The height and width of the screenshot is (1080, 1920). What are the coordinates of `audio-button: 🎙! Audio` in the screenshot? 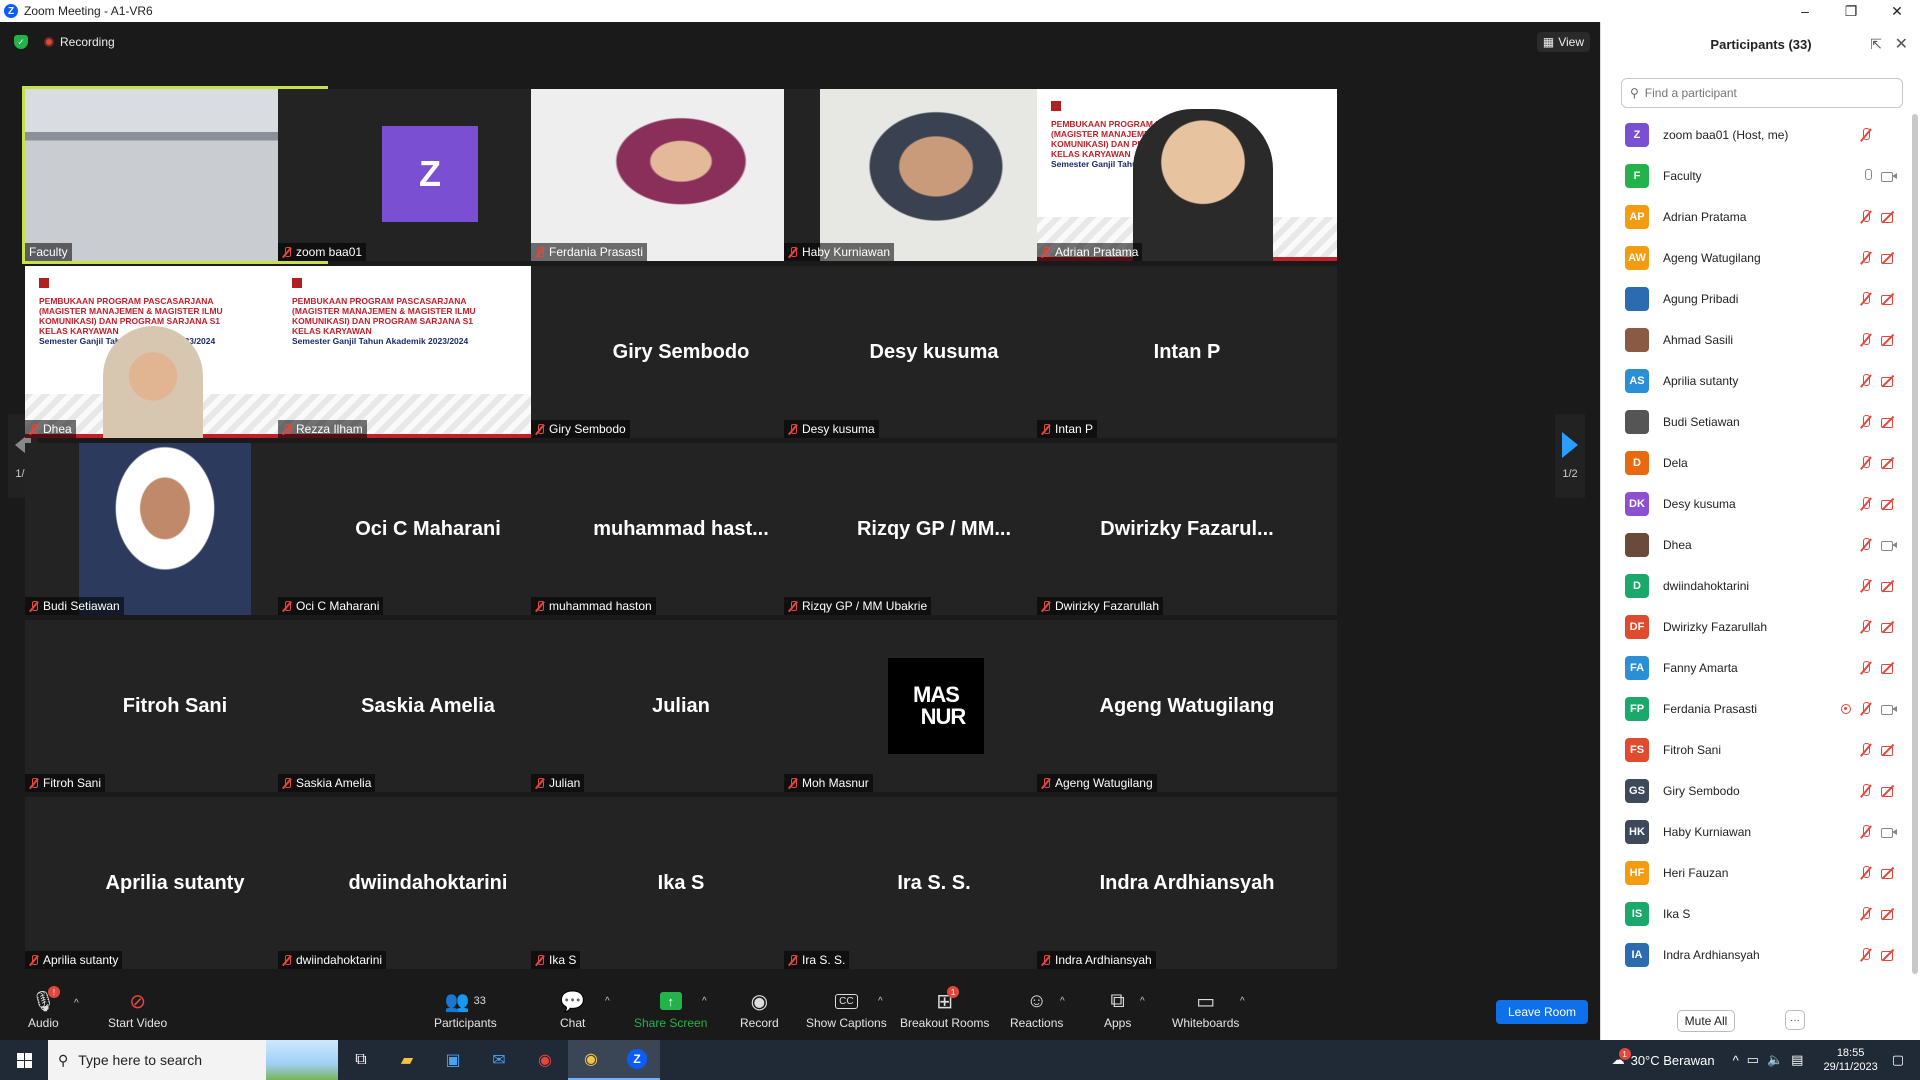 It's located at (44, 1008).